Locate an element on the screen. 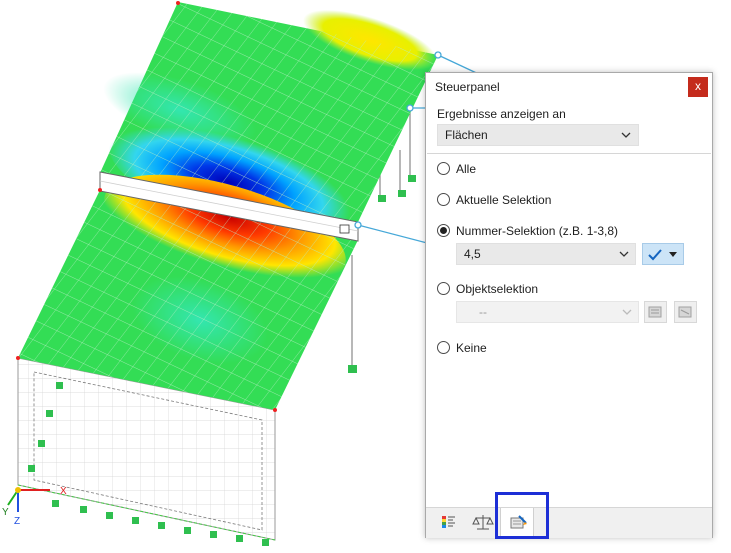 This screenshot has width=731, height=553. clear-objects-button is located at coordinates (685, 312).